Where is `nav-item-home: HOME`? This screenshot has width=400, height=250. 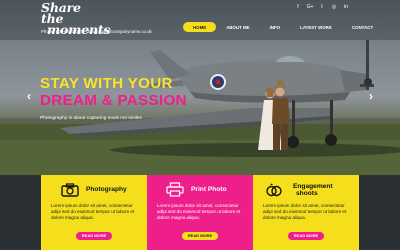 nav-item-home: HOME is located at coordinates (200, 27).